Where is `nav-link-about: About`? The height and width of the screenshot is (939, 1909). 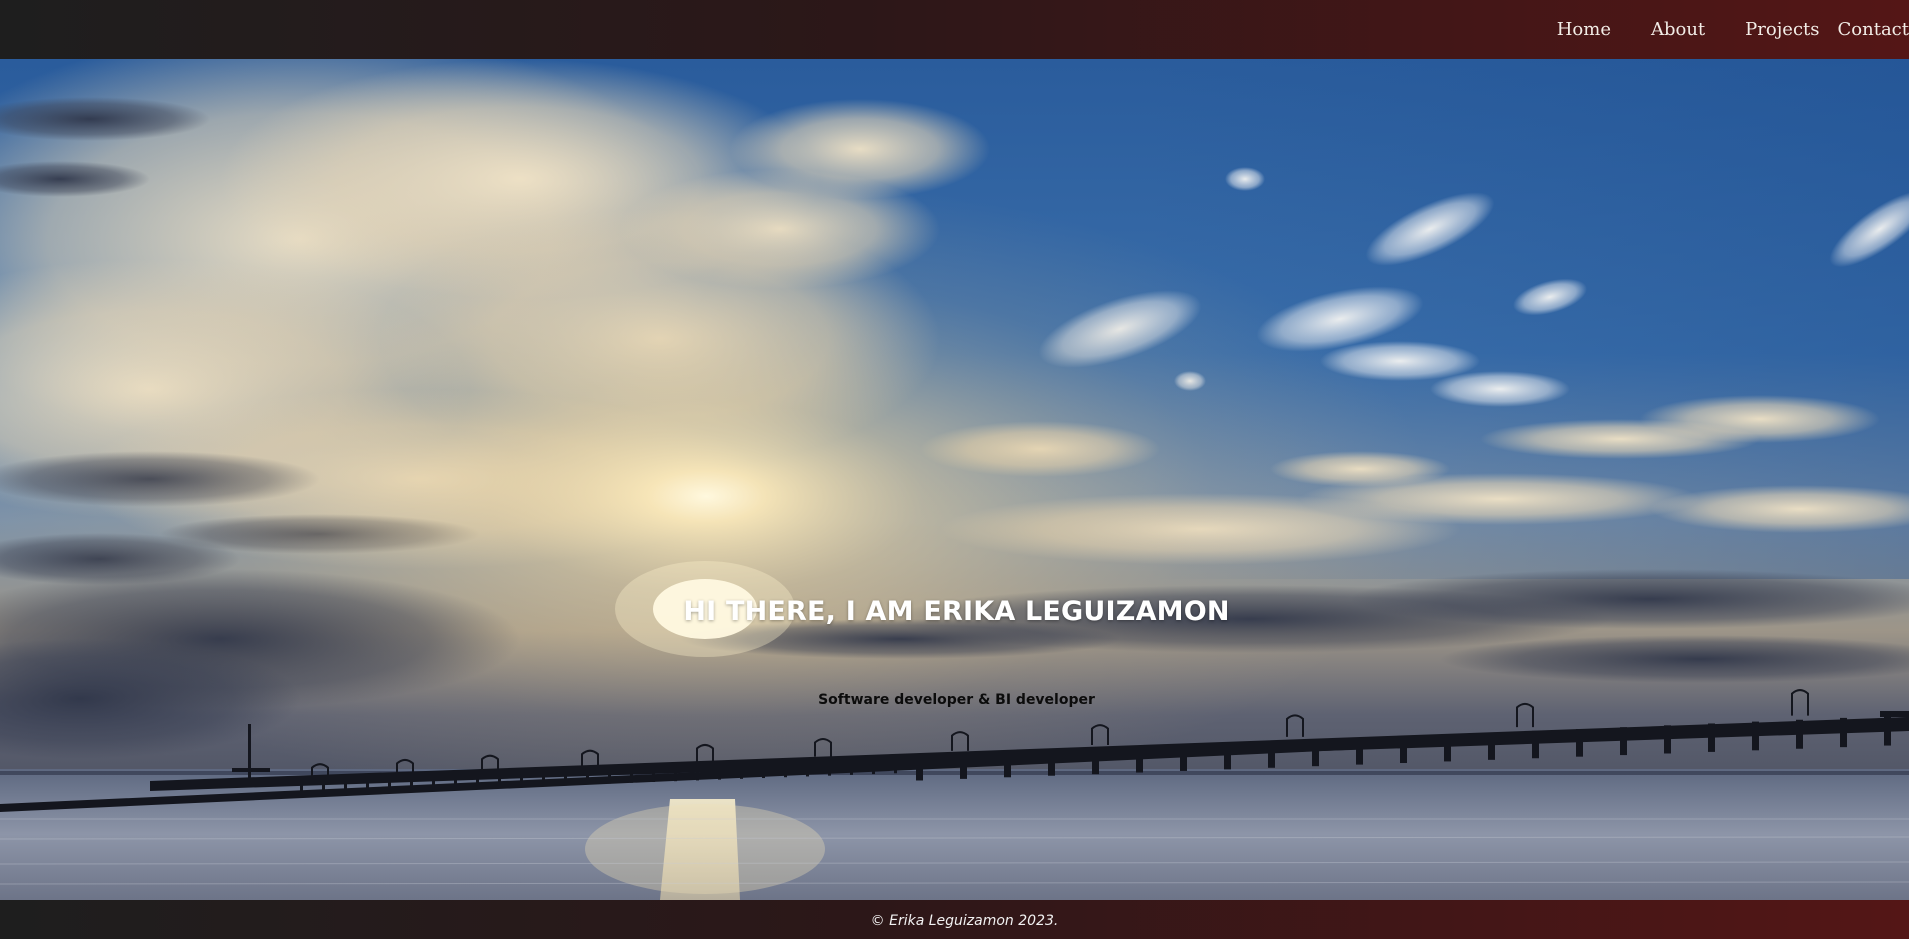
nav-link-about: About is located at coordinates (1678, 29).